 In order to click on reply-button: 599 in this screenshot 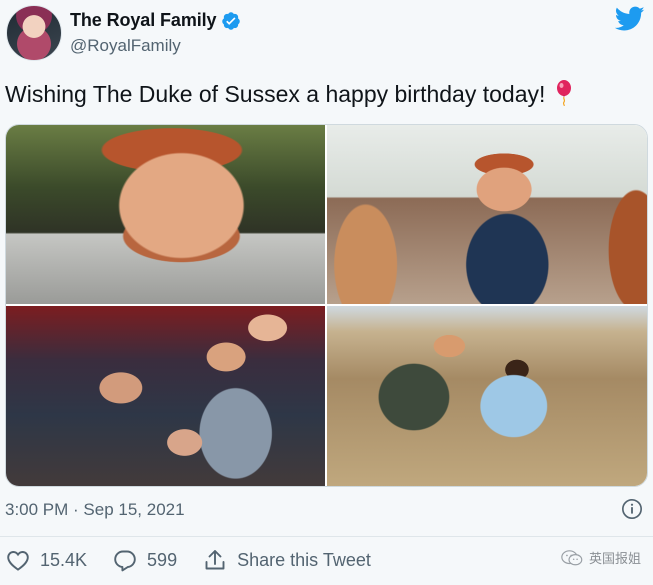, I will do `click(145, 560)`.